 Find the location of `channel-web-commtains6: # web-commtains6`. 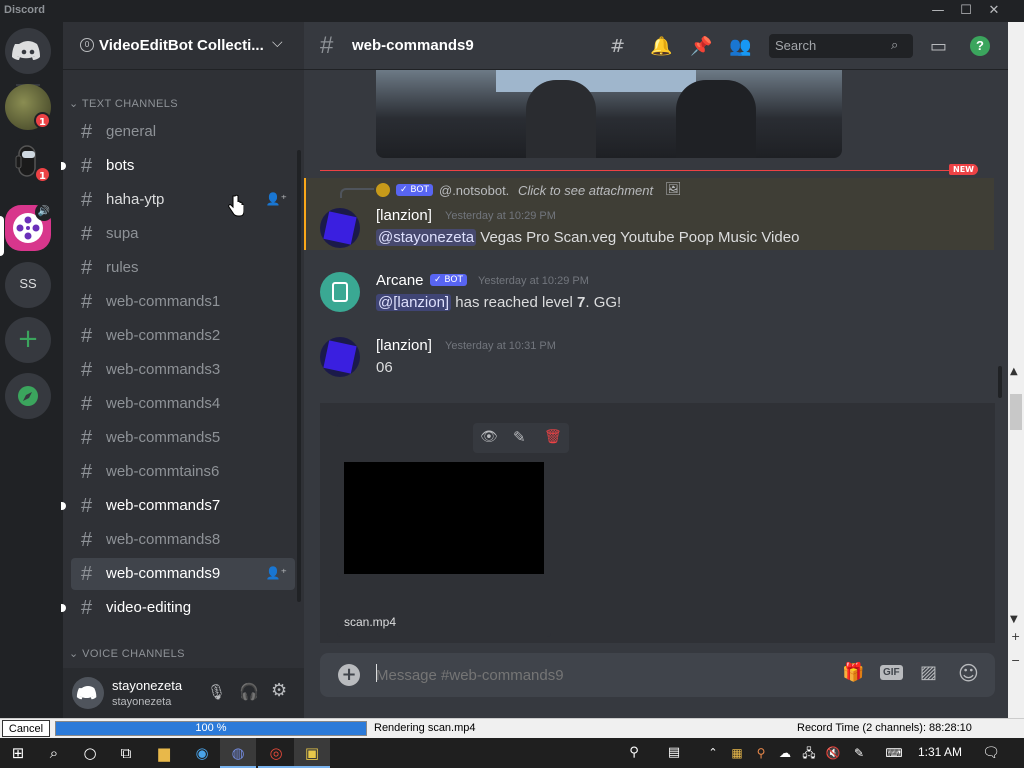

channel-web-commtains6: # web-commtains6 is located at coordinates (183, 472).